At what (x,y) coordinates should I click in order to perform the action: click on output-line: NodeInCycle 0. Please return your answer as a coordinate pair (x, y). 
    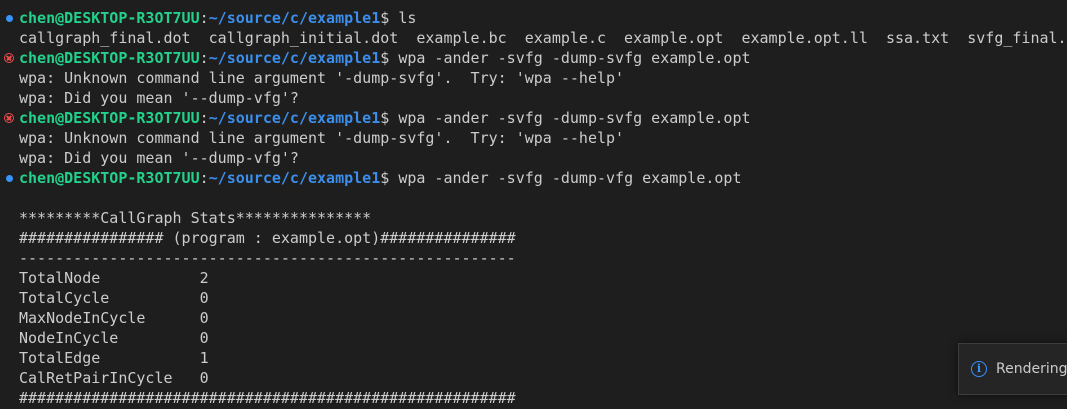
    Looking at the image, I should click on (114, 338).